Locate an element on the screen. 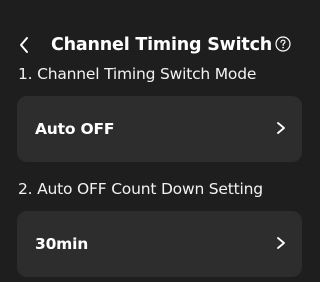 This screenshot has width=320, height=282. page-title: Channel Timing Switch is located at coordinates (162, 45).